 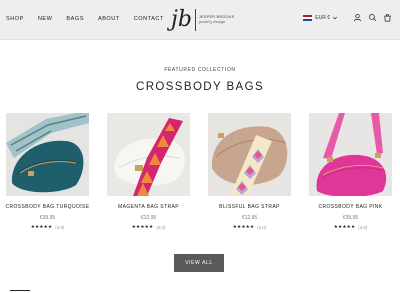 What do you see at coordinates (15, 19) in the screenshot?
I see `nav-shop: SHOP` at bounding box center [15, 19].